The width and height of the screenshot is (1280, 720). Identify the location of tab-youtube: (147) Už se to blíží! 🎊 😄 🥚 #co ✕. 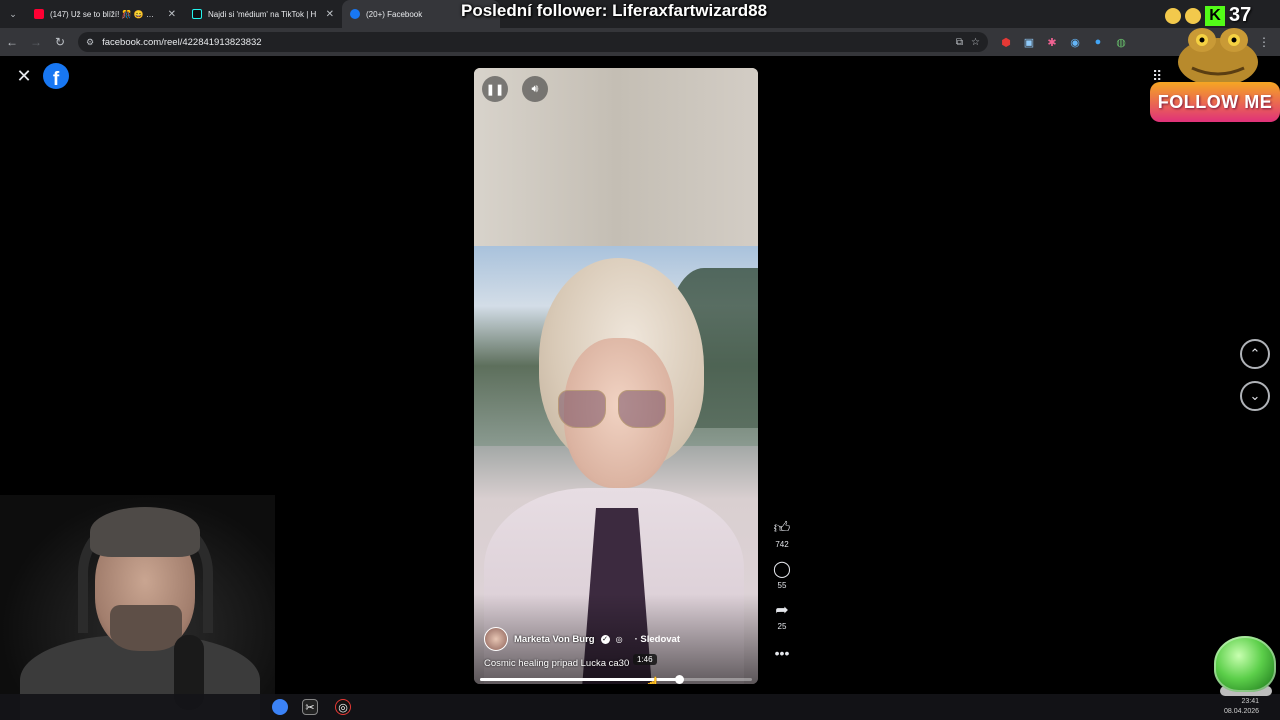
(105, 14).